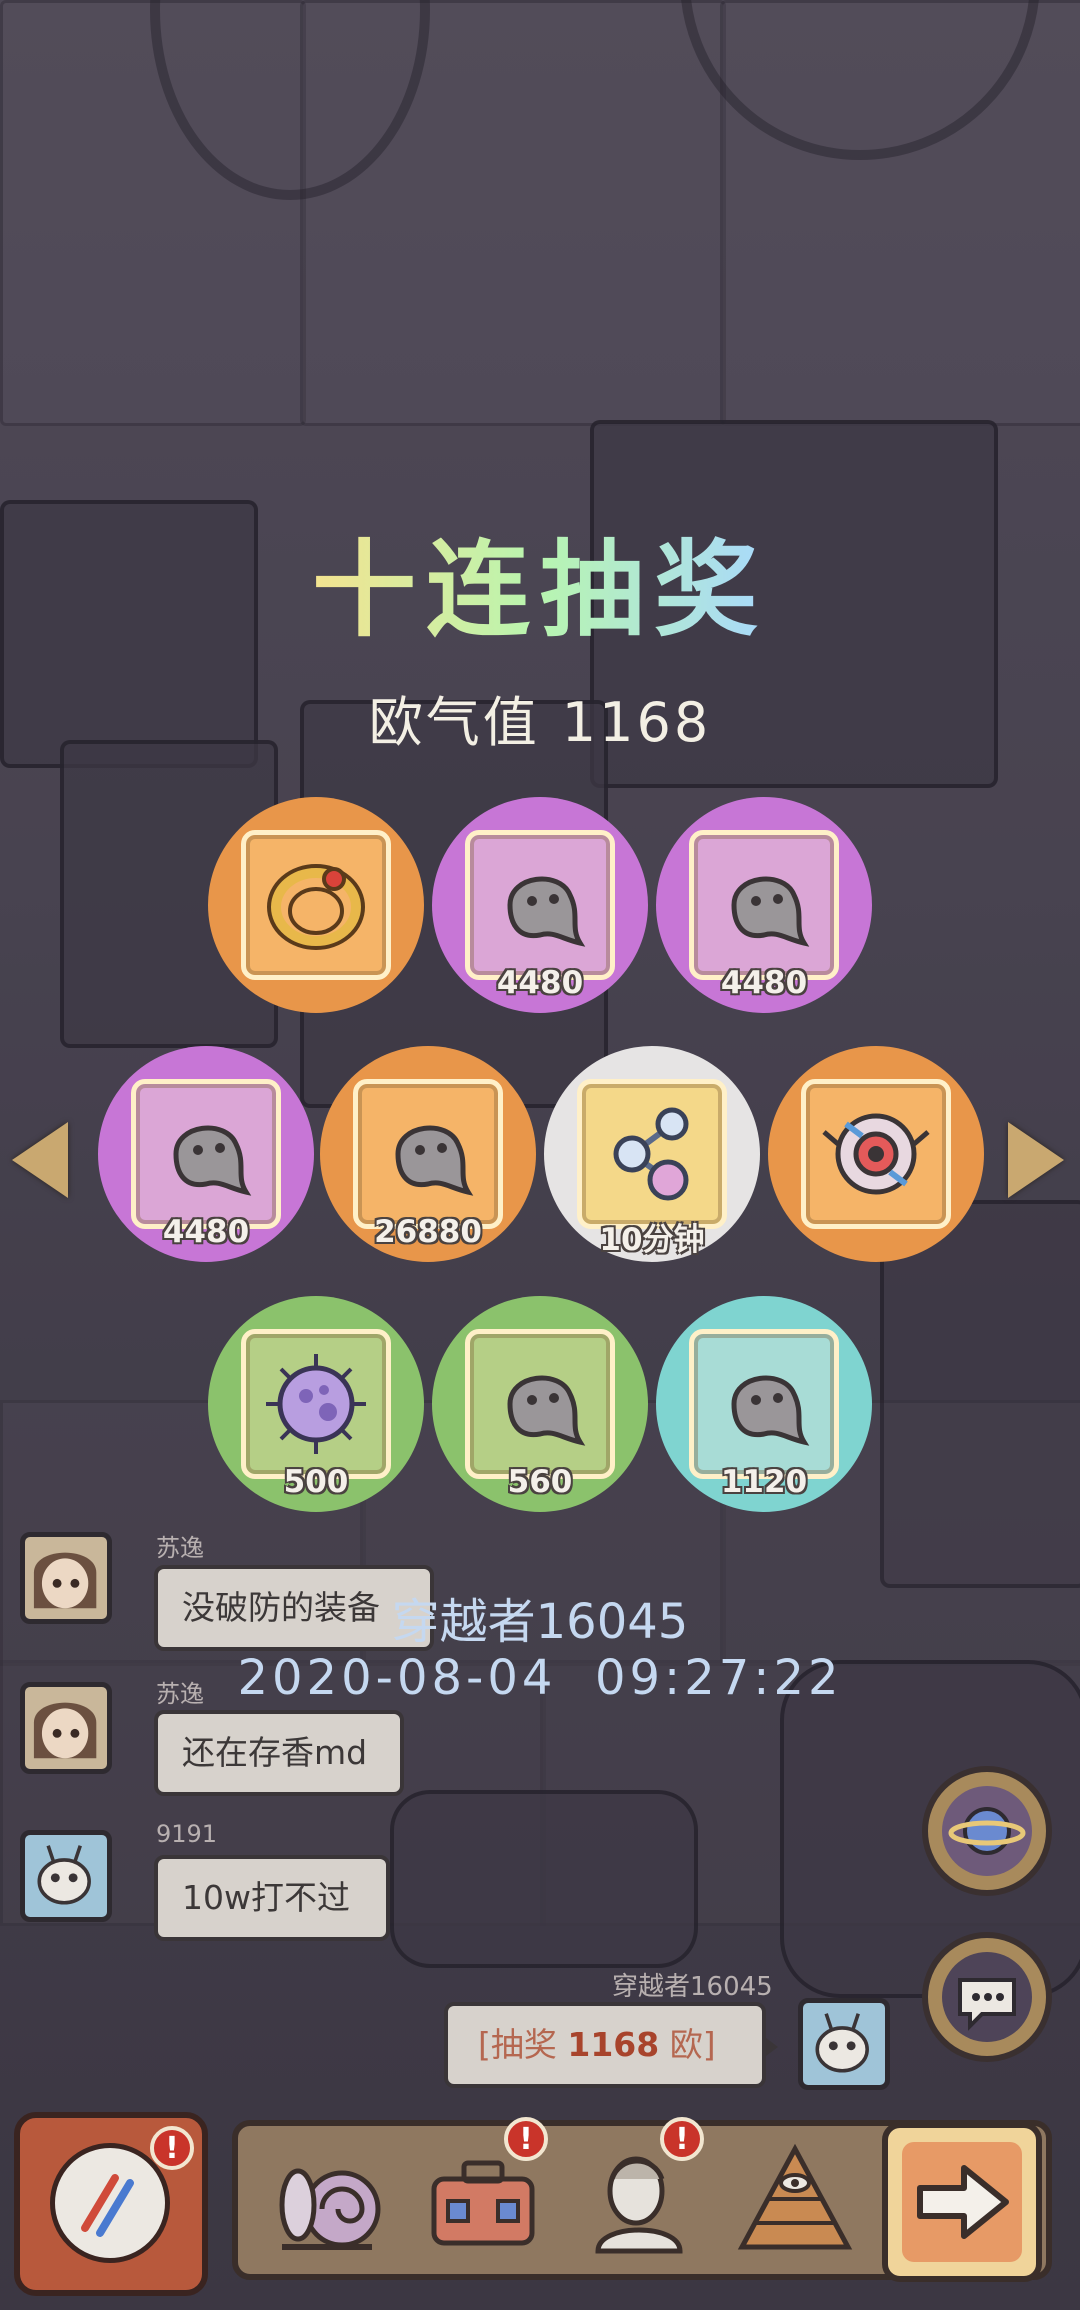  What do you see at coordinates (764, 1482) in the screenshot?
I see `reward-count: 1120` at bounding box center [764, 1482].